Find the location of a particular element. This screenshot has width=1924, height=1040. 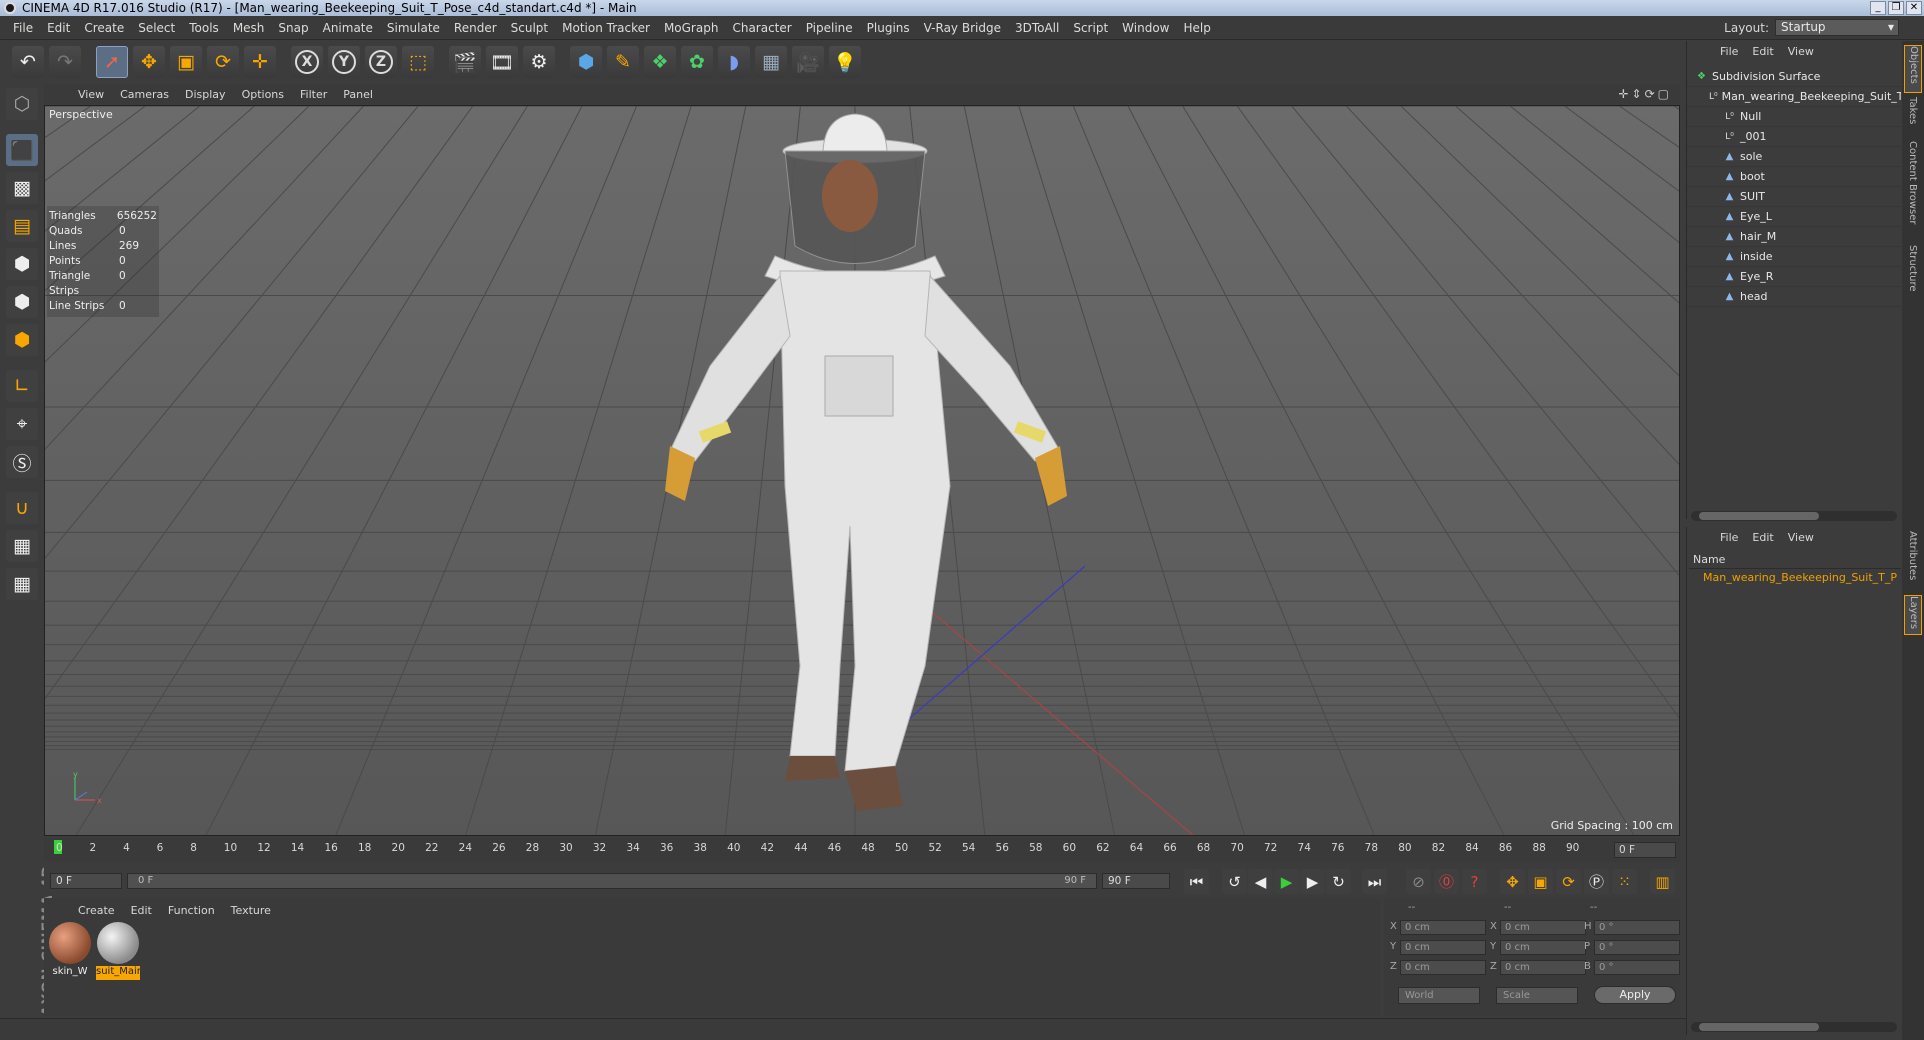

layer-row: Man_wearing_Beekeeping_Suit_T_P is located at coordinates (1795, 579).